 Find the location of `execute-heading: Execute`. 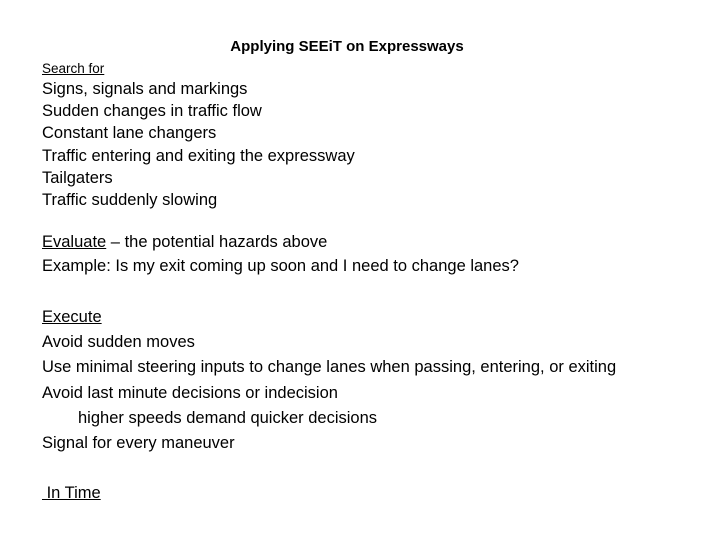

execute-heading: Execute is located at coordinates (72, 317).